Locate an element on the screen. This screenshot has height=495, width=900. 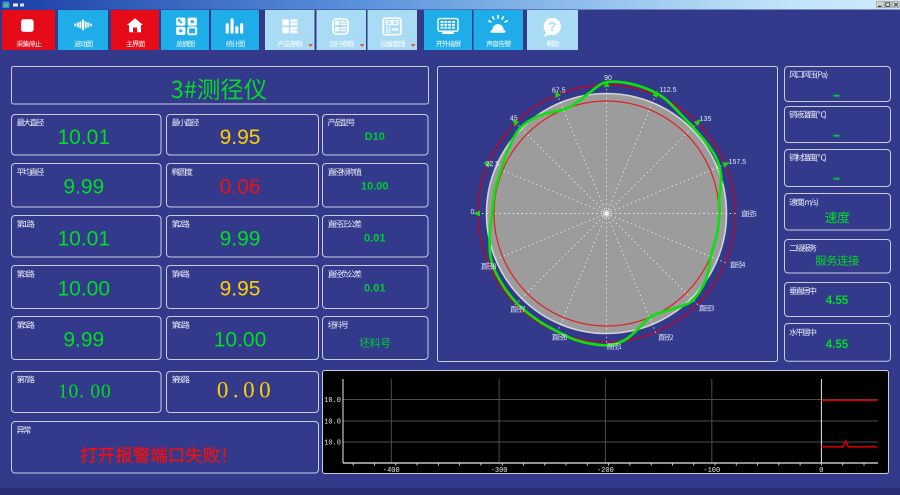
svg-text: -100 is located at coordinates (711, 471).